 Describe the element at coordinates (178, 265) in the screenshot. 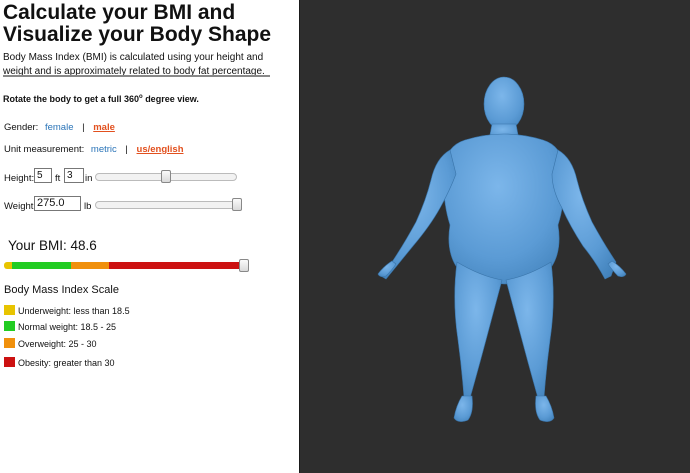

I see `bmi-bar-obesity` at that location.